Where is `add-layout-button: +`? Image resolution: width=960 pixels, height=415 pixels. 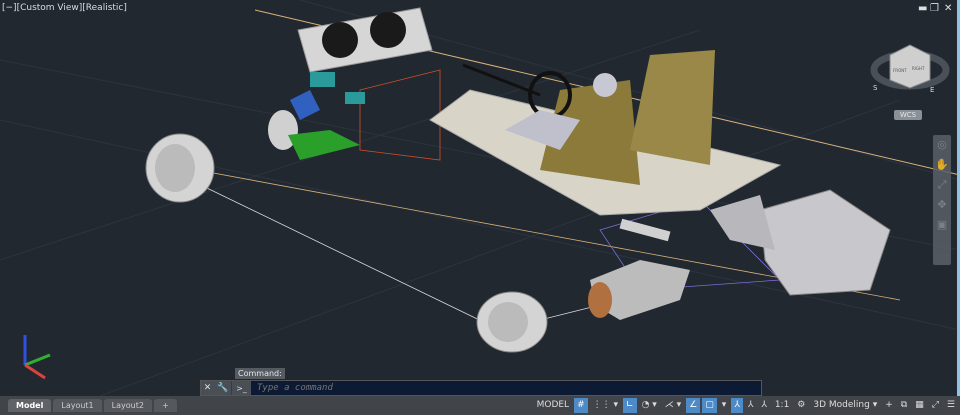
add-layout-button: + is located at coordinates (165, 405).